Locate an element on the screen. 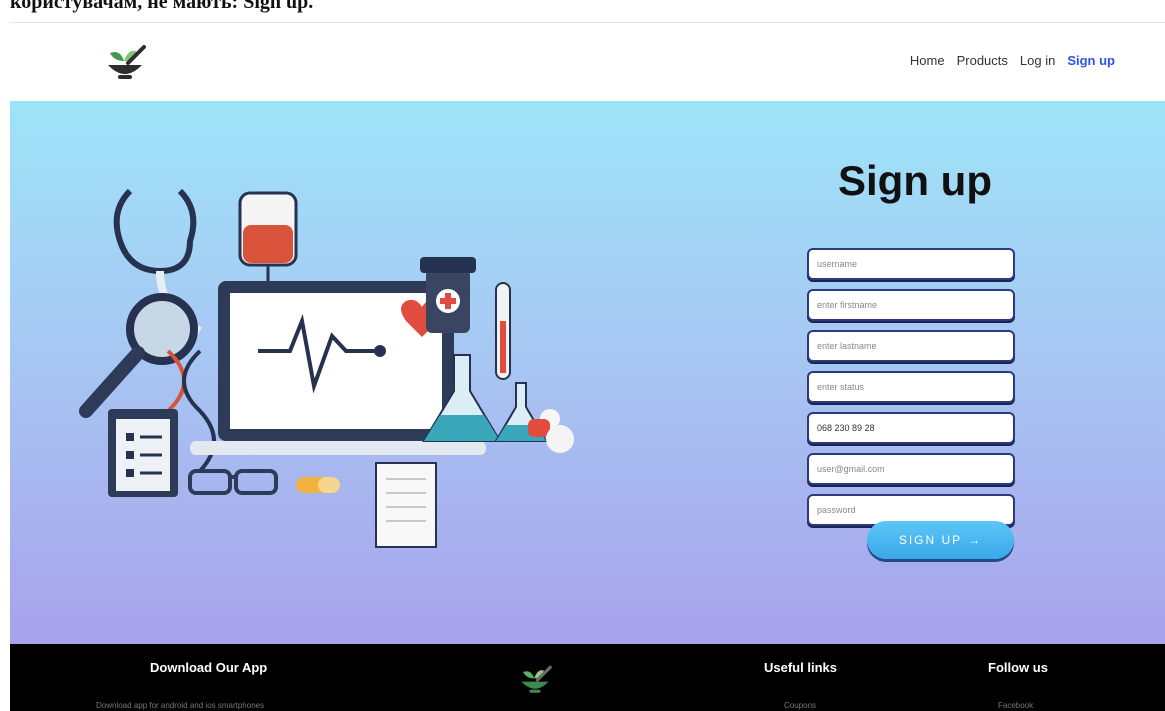 The image size is (1165, 711). mortar-pestle-footer-logo-icon is located at coordinates (536, 679).